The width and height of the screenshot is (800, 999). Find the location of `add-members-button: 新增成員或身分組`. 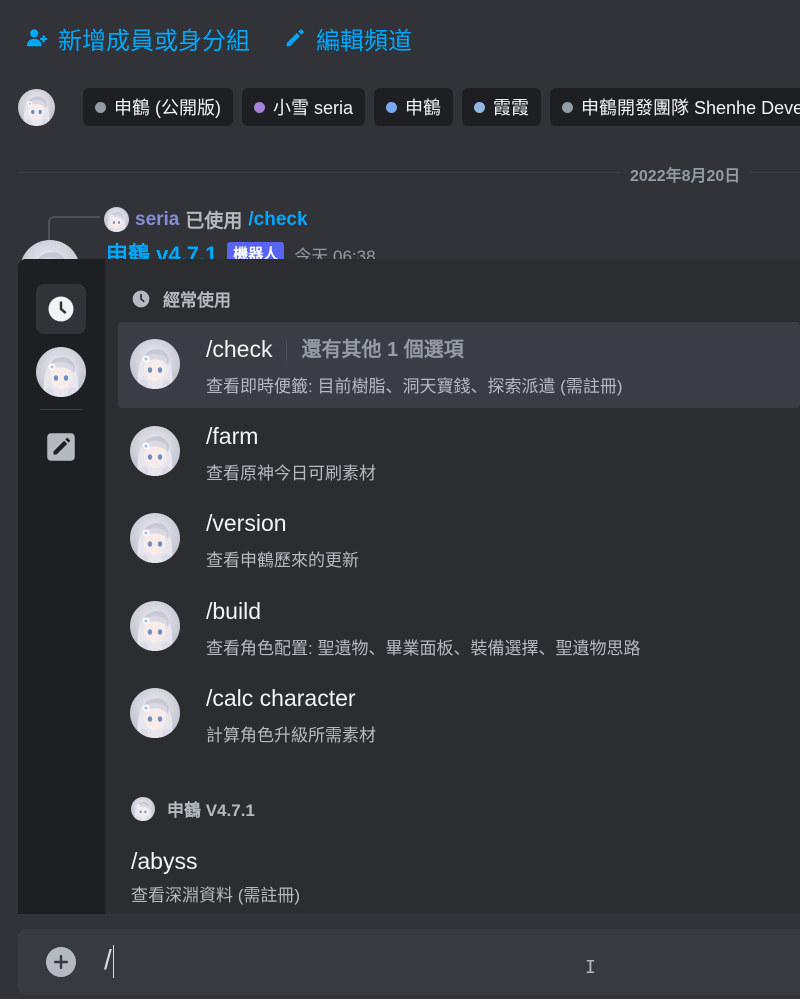

add-members-button: 新增成員或身分組 is located at coordinates (138, 38).